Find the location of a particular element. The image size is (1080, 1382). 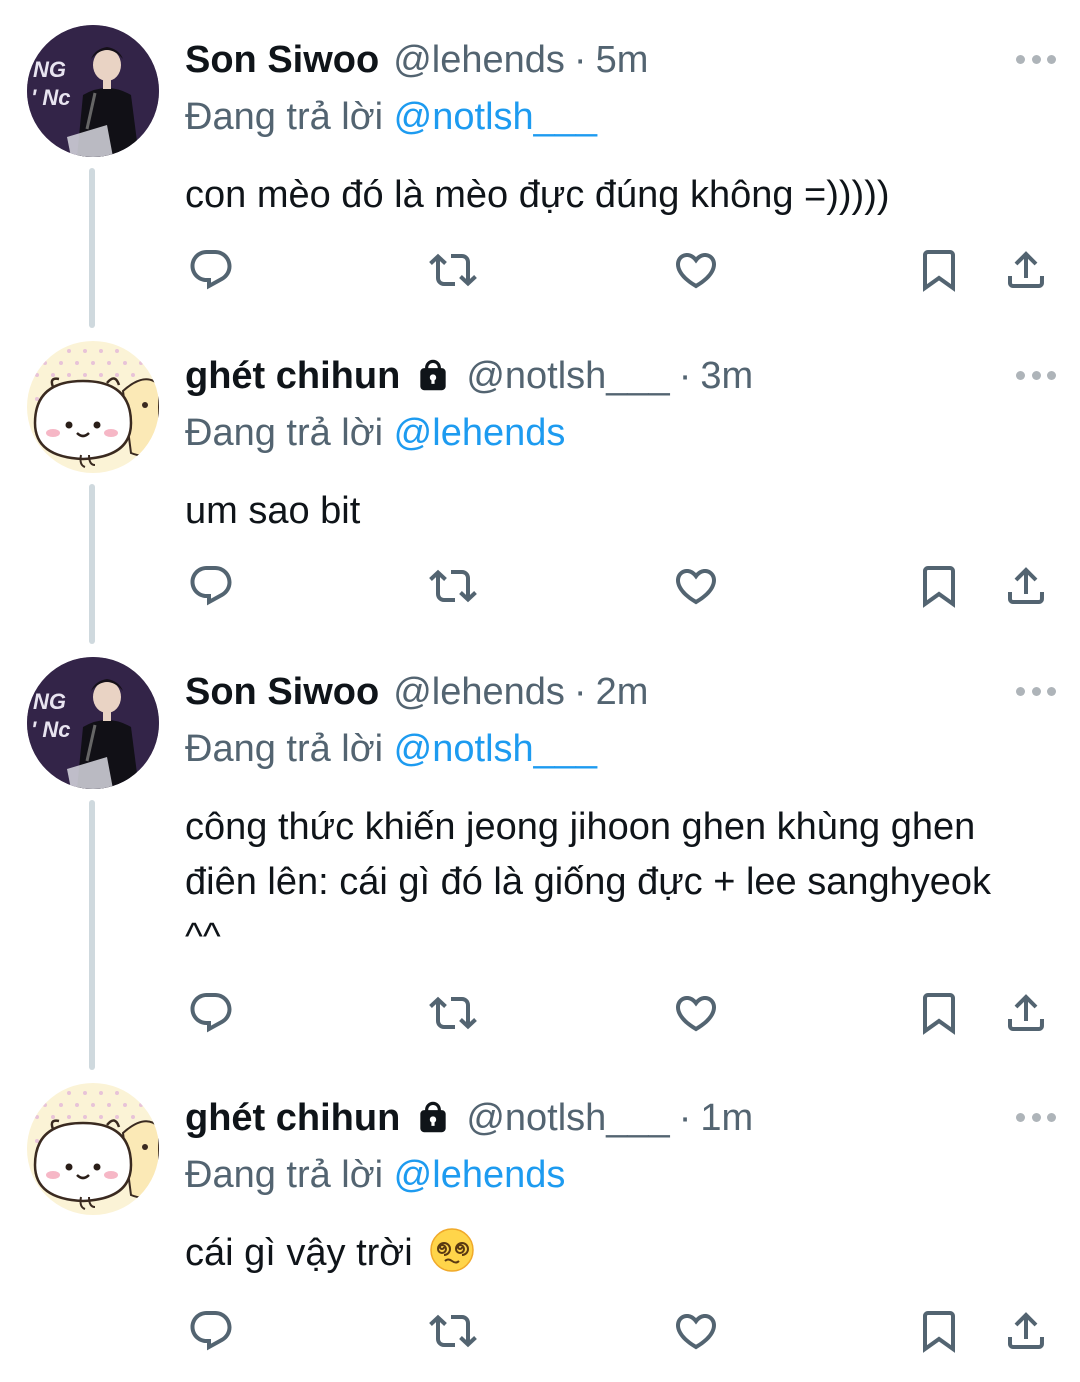

timestamp: 2m is located at coordinates (622, 692).